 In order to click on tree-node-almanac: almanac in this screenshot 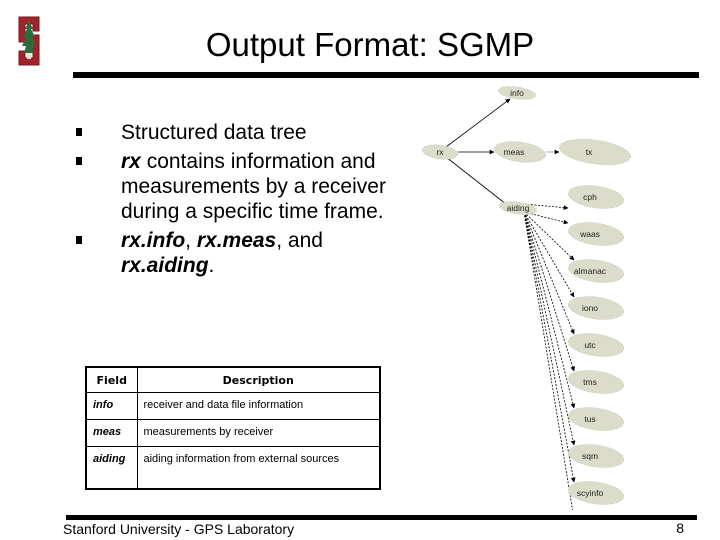, I will do `click(596, 271)`.